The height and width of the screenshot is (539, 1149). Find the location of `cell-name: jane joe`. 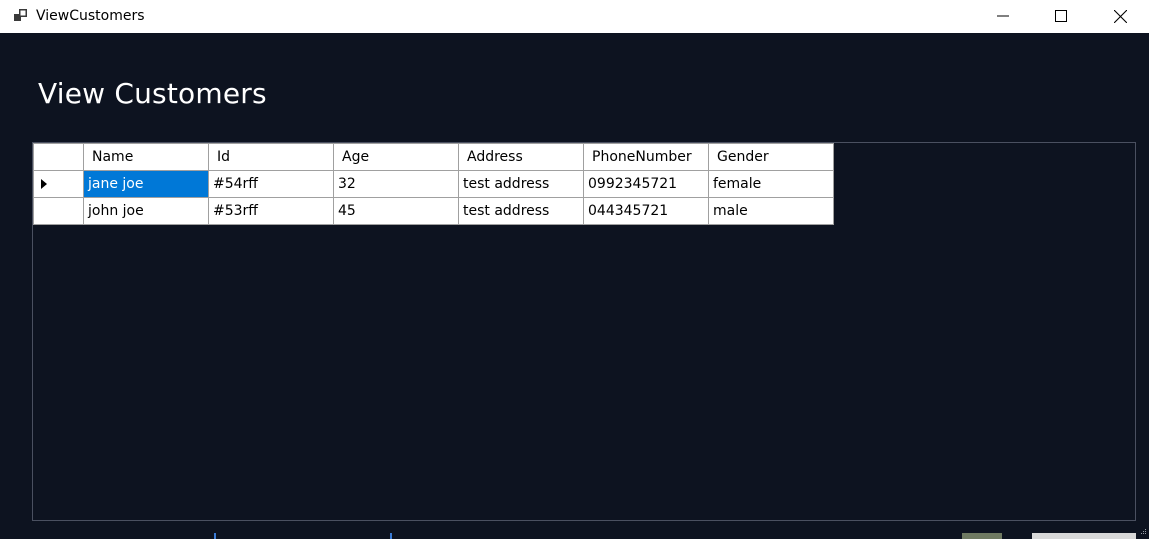

cell-name: jane joe is located at coordinates (146, 184).